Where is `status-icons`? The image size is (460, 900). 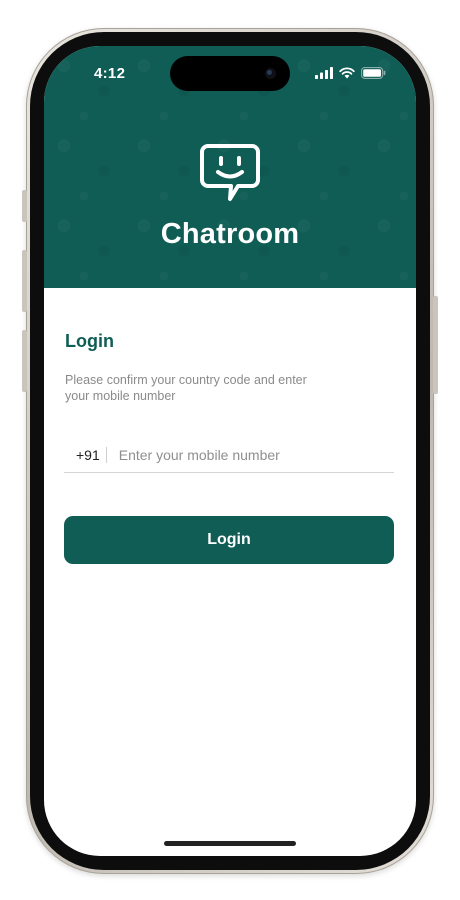
status-icons is located at coordinates (350, 73).